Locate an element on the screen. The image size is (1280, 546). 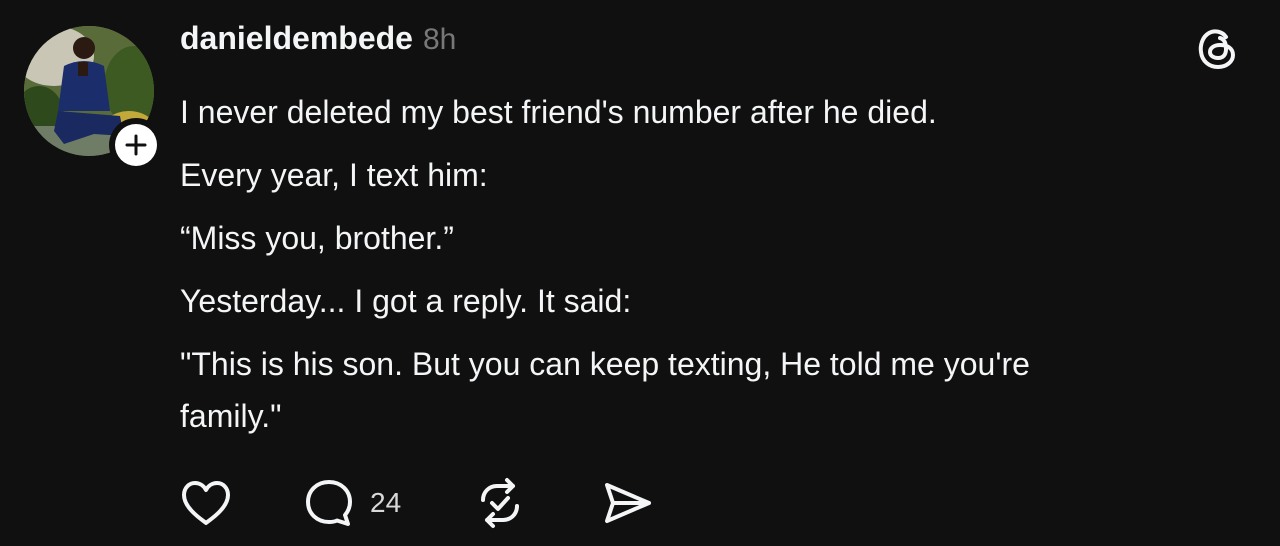
plus-icon is located at coordinates (136, 145).